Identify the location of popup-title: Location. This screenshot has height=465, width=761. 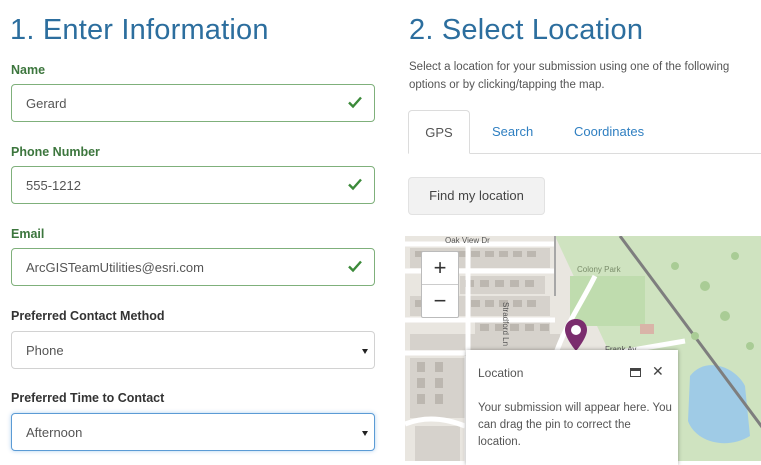
(501, 373).